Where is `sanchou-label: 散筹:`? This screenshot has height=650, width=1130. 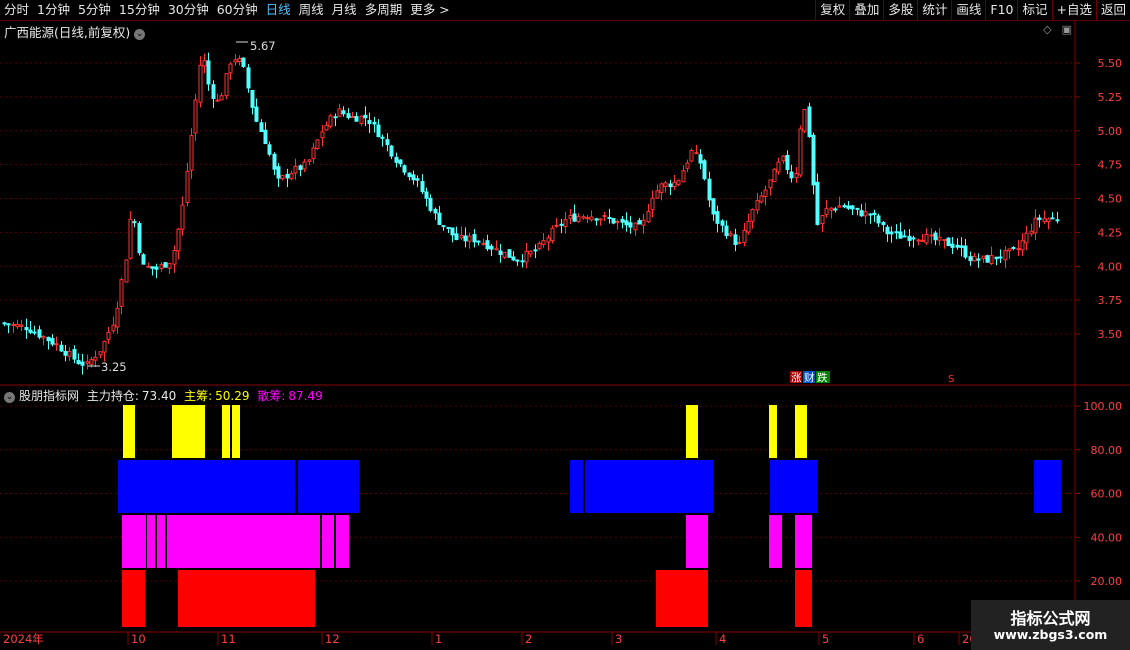
sanchou-label: 散筹: is located at coordinates (271, 396).